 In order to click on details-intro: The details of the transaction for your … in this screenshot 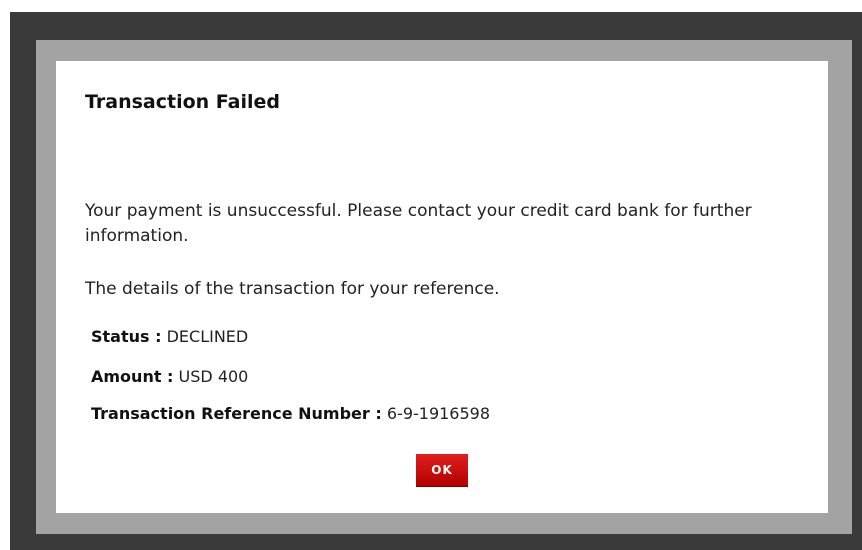, I will do `click(292, 289)`.